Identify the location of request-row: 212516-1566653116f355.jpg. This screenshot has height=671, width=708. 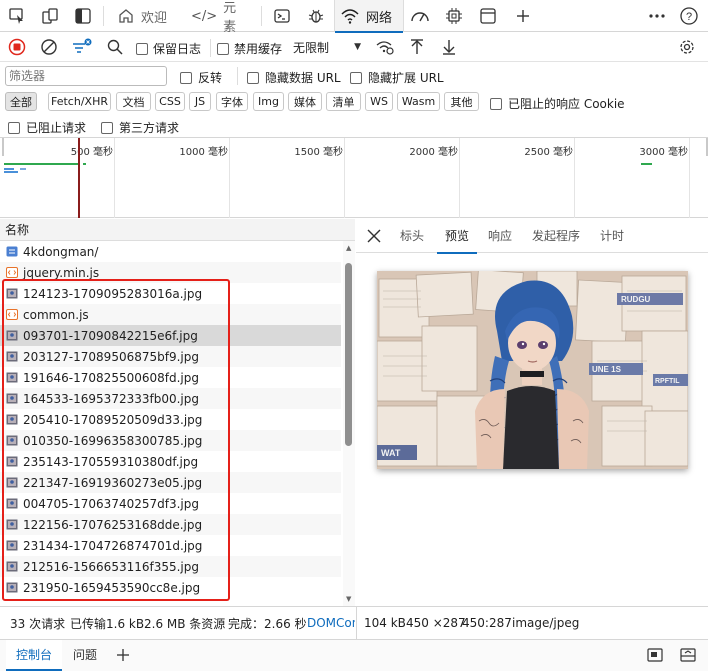
(170, 566).